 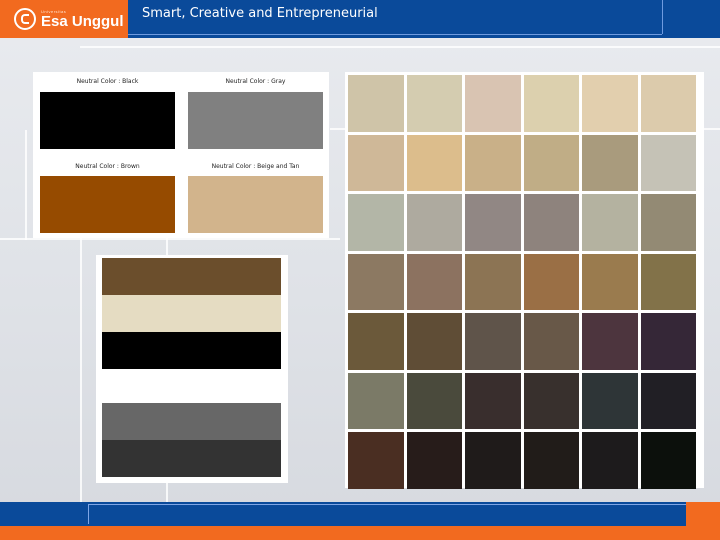 I want to click on neutral-color-label: Neutral Color : Gray, so click(x=255, y=81).